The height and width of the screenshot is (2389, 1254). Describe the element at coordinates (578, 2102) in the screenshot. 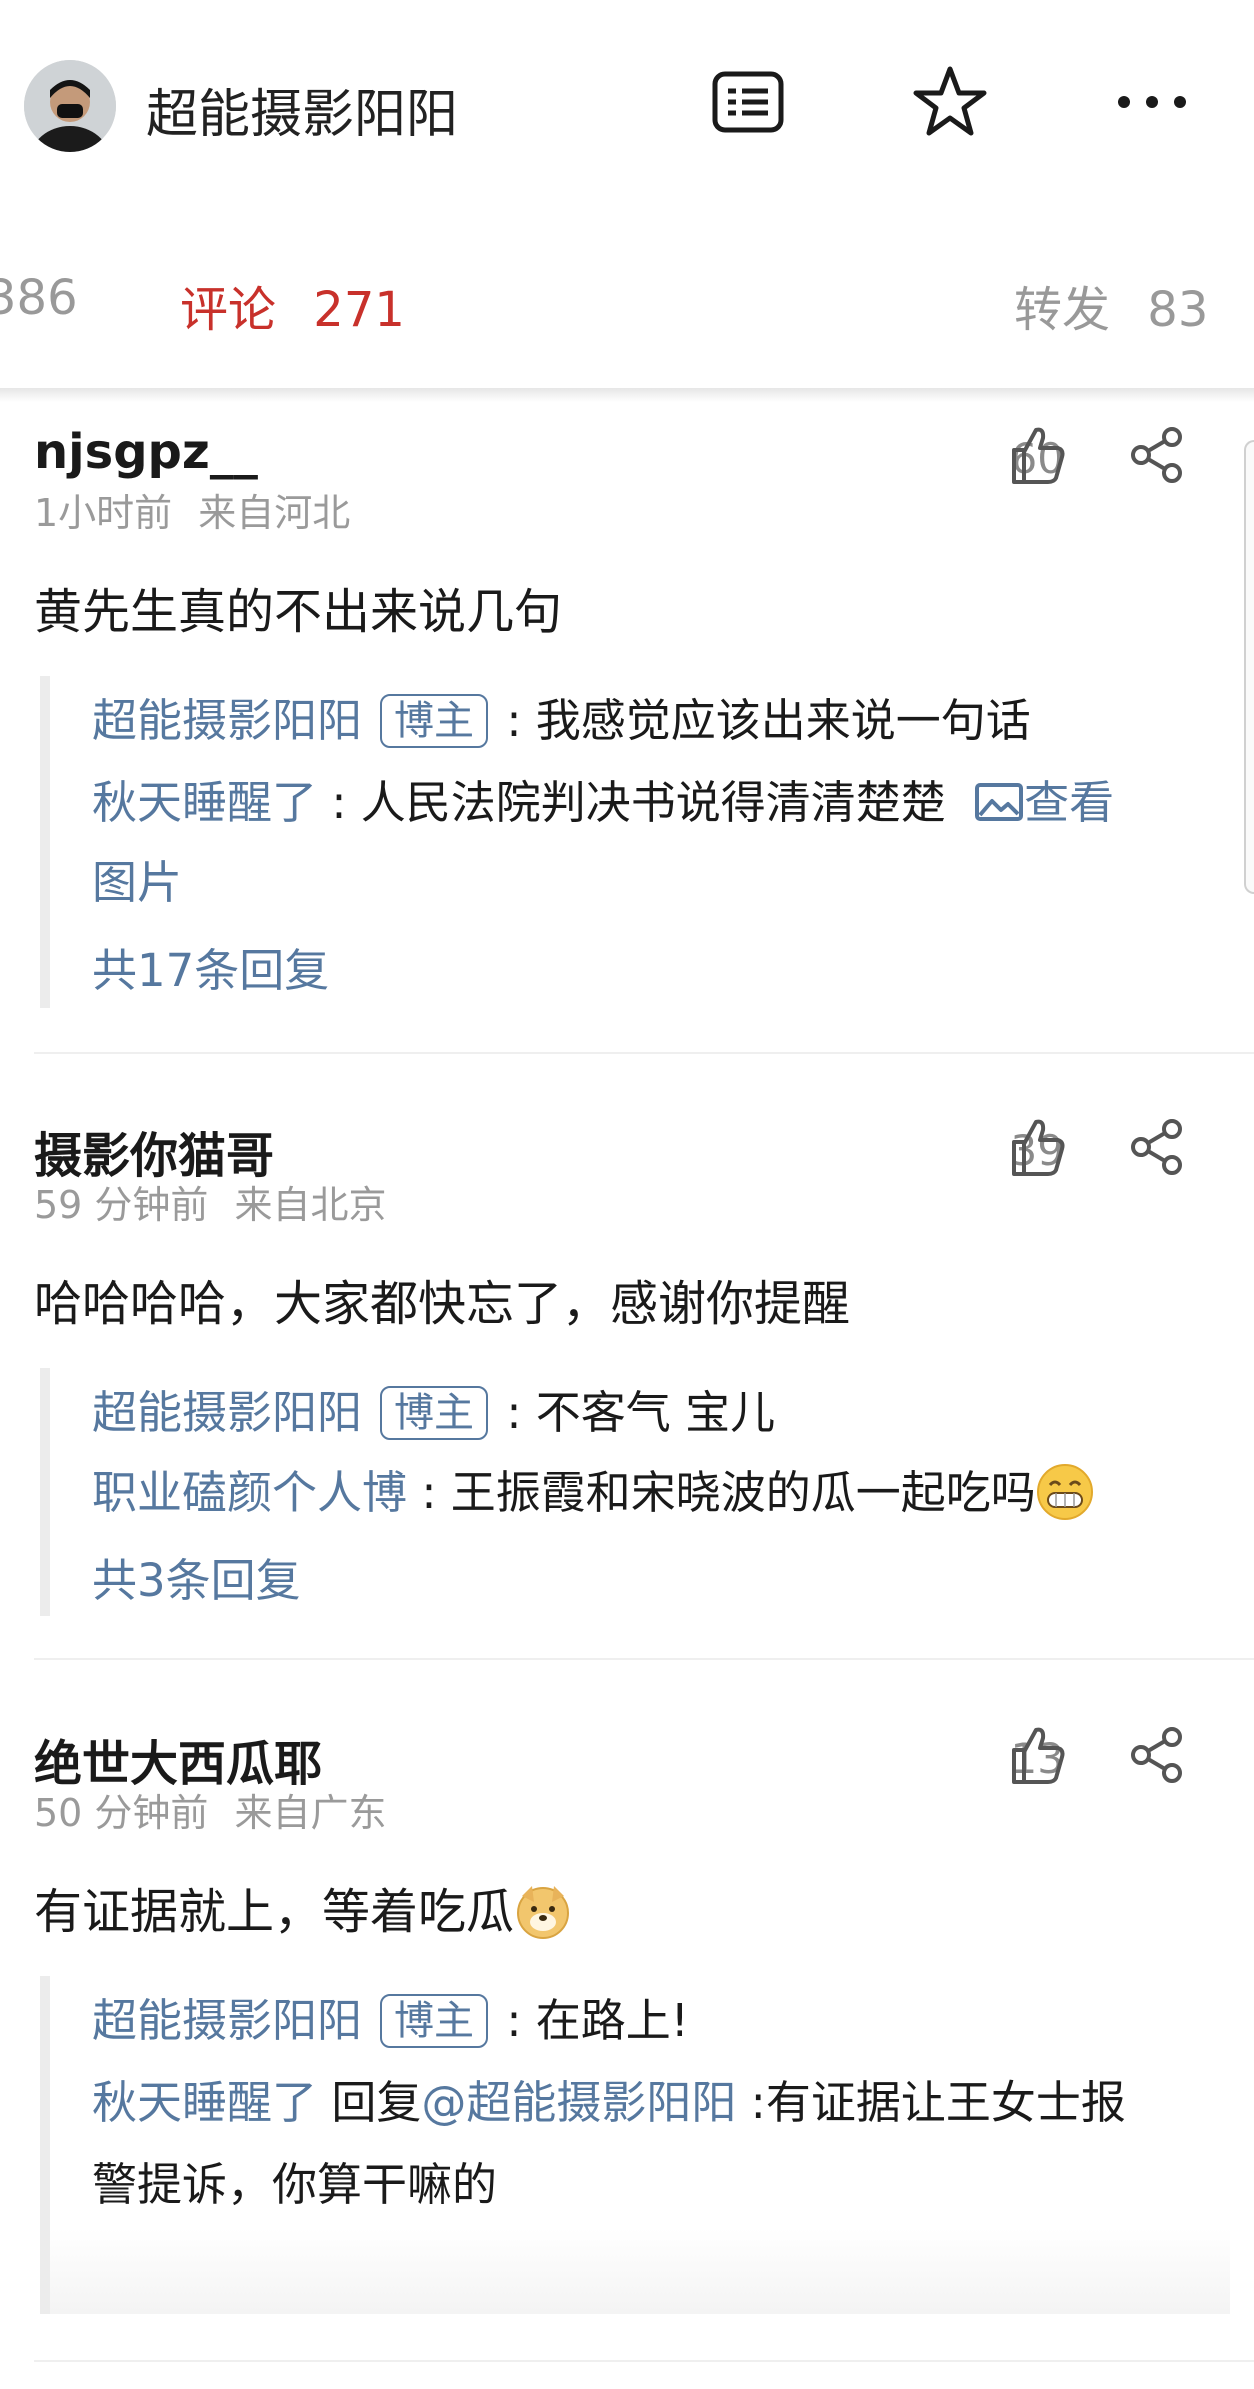

I see `mention-link: @超能摄影阳阳` at that location.